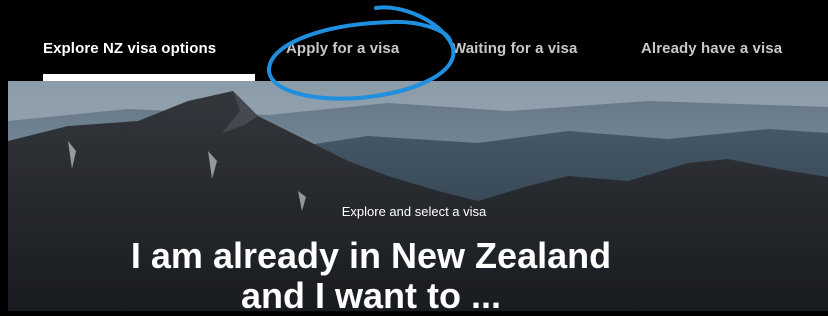 The image size is (828, 316). Describe the element at coordinates (711, 48) in the screenshot. I see `nav-tab-already-have-a-visa: Already have a visa` at that location.